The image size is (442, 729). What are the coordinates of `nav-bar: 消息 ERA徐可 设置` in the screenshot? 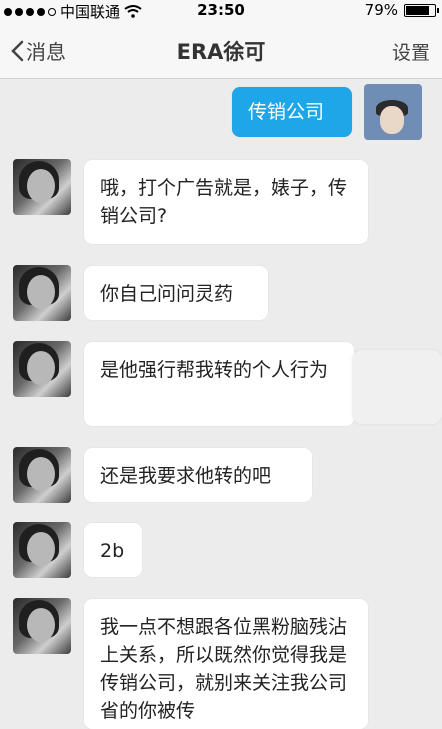 It's located at (221, 50).